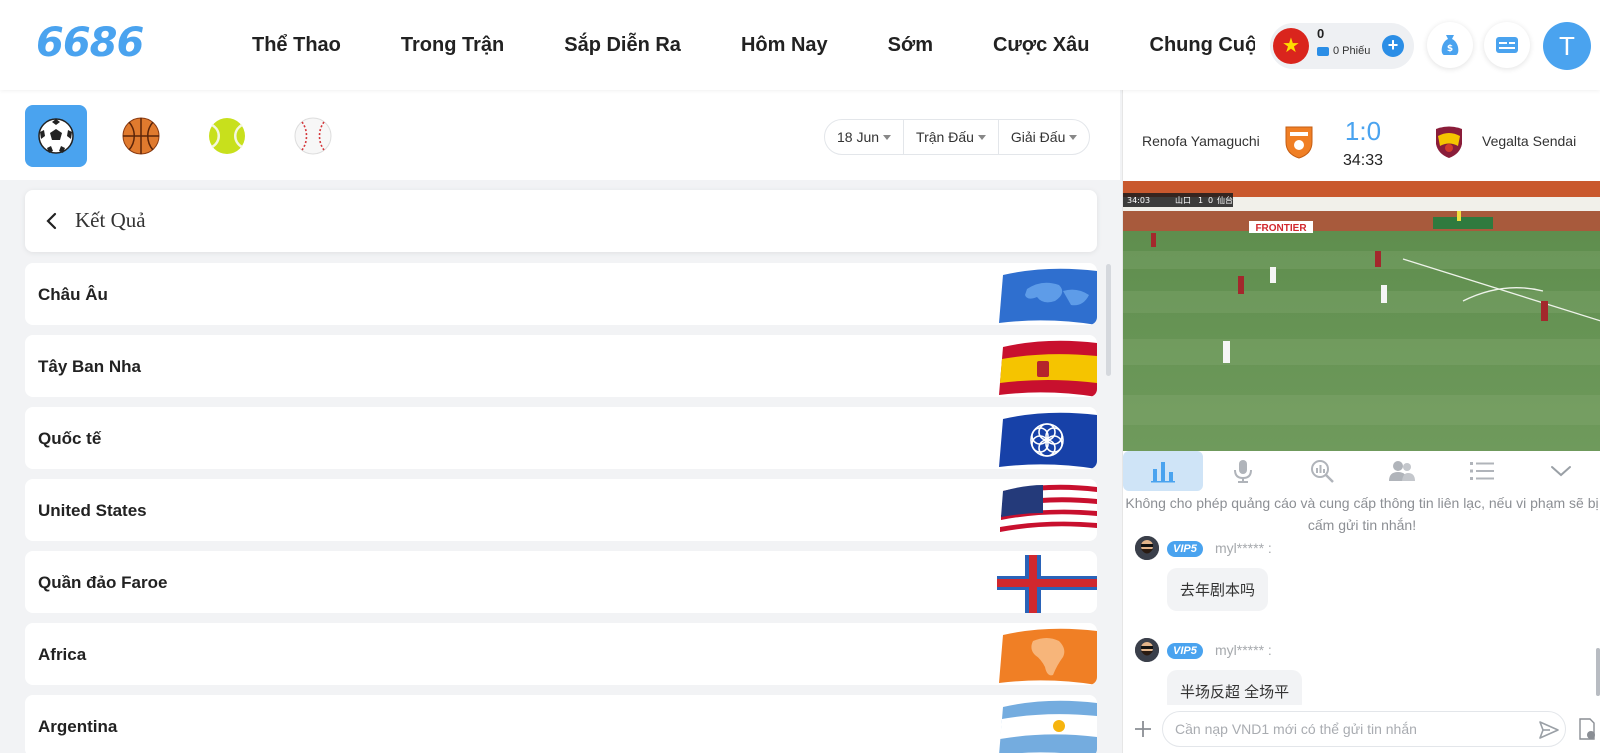  What do you see at coordinates (1048, 440) in the screenshot?
I see `international-flag-icon` at bounding box center [1048, 440].